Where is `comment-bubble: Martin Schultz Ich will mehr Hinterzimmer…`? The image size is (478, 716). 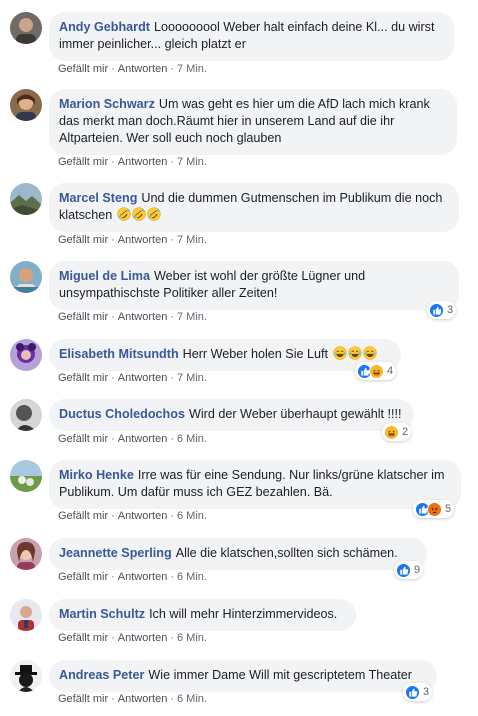 comment-bubble: Martin Schultz Ich will mehr Hinterzimmer… is located at coordinates (202, 615).